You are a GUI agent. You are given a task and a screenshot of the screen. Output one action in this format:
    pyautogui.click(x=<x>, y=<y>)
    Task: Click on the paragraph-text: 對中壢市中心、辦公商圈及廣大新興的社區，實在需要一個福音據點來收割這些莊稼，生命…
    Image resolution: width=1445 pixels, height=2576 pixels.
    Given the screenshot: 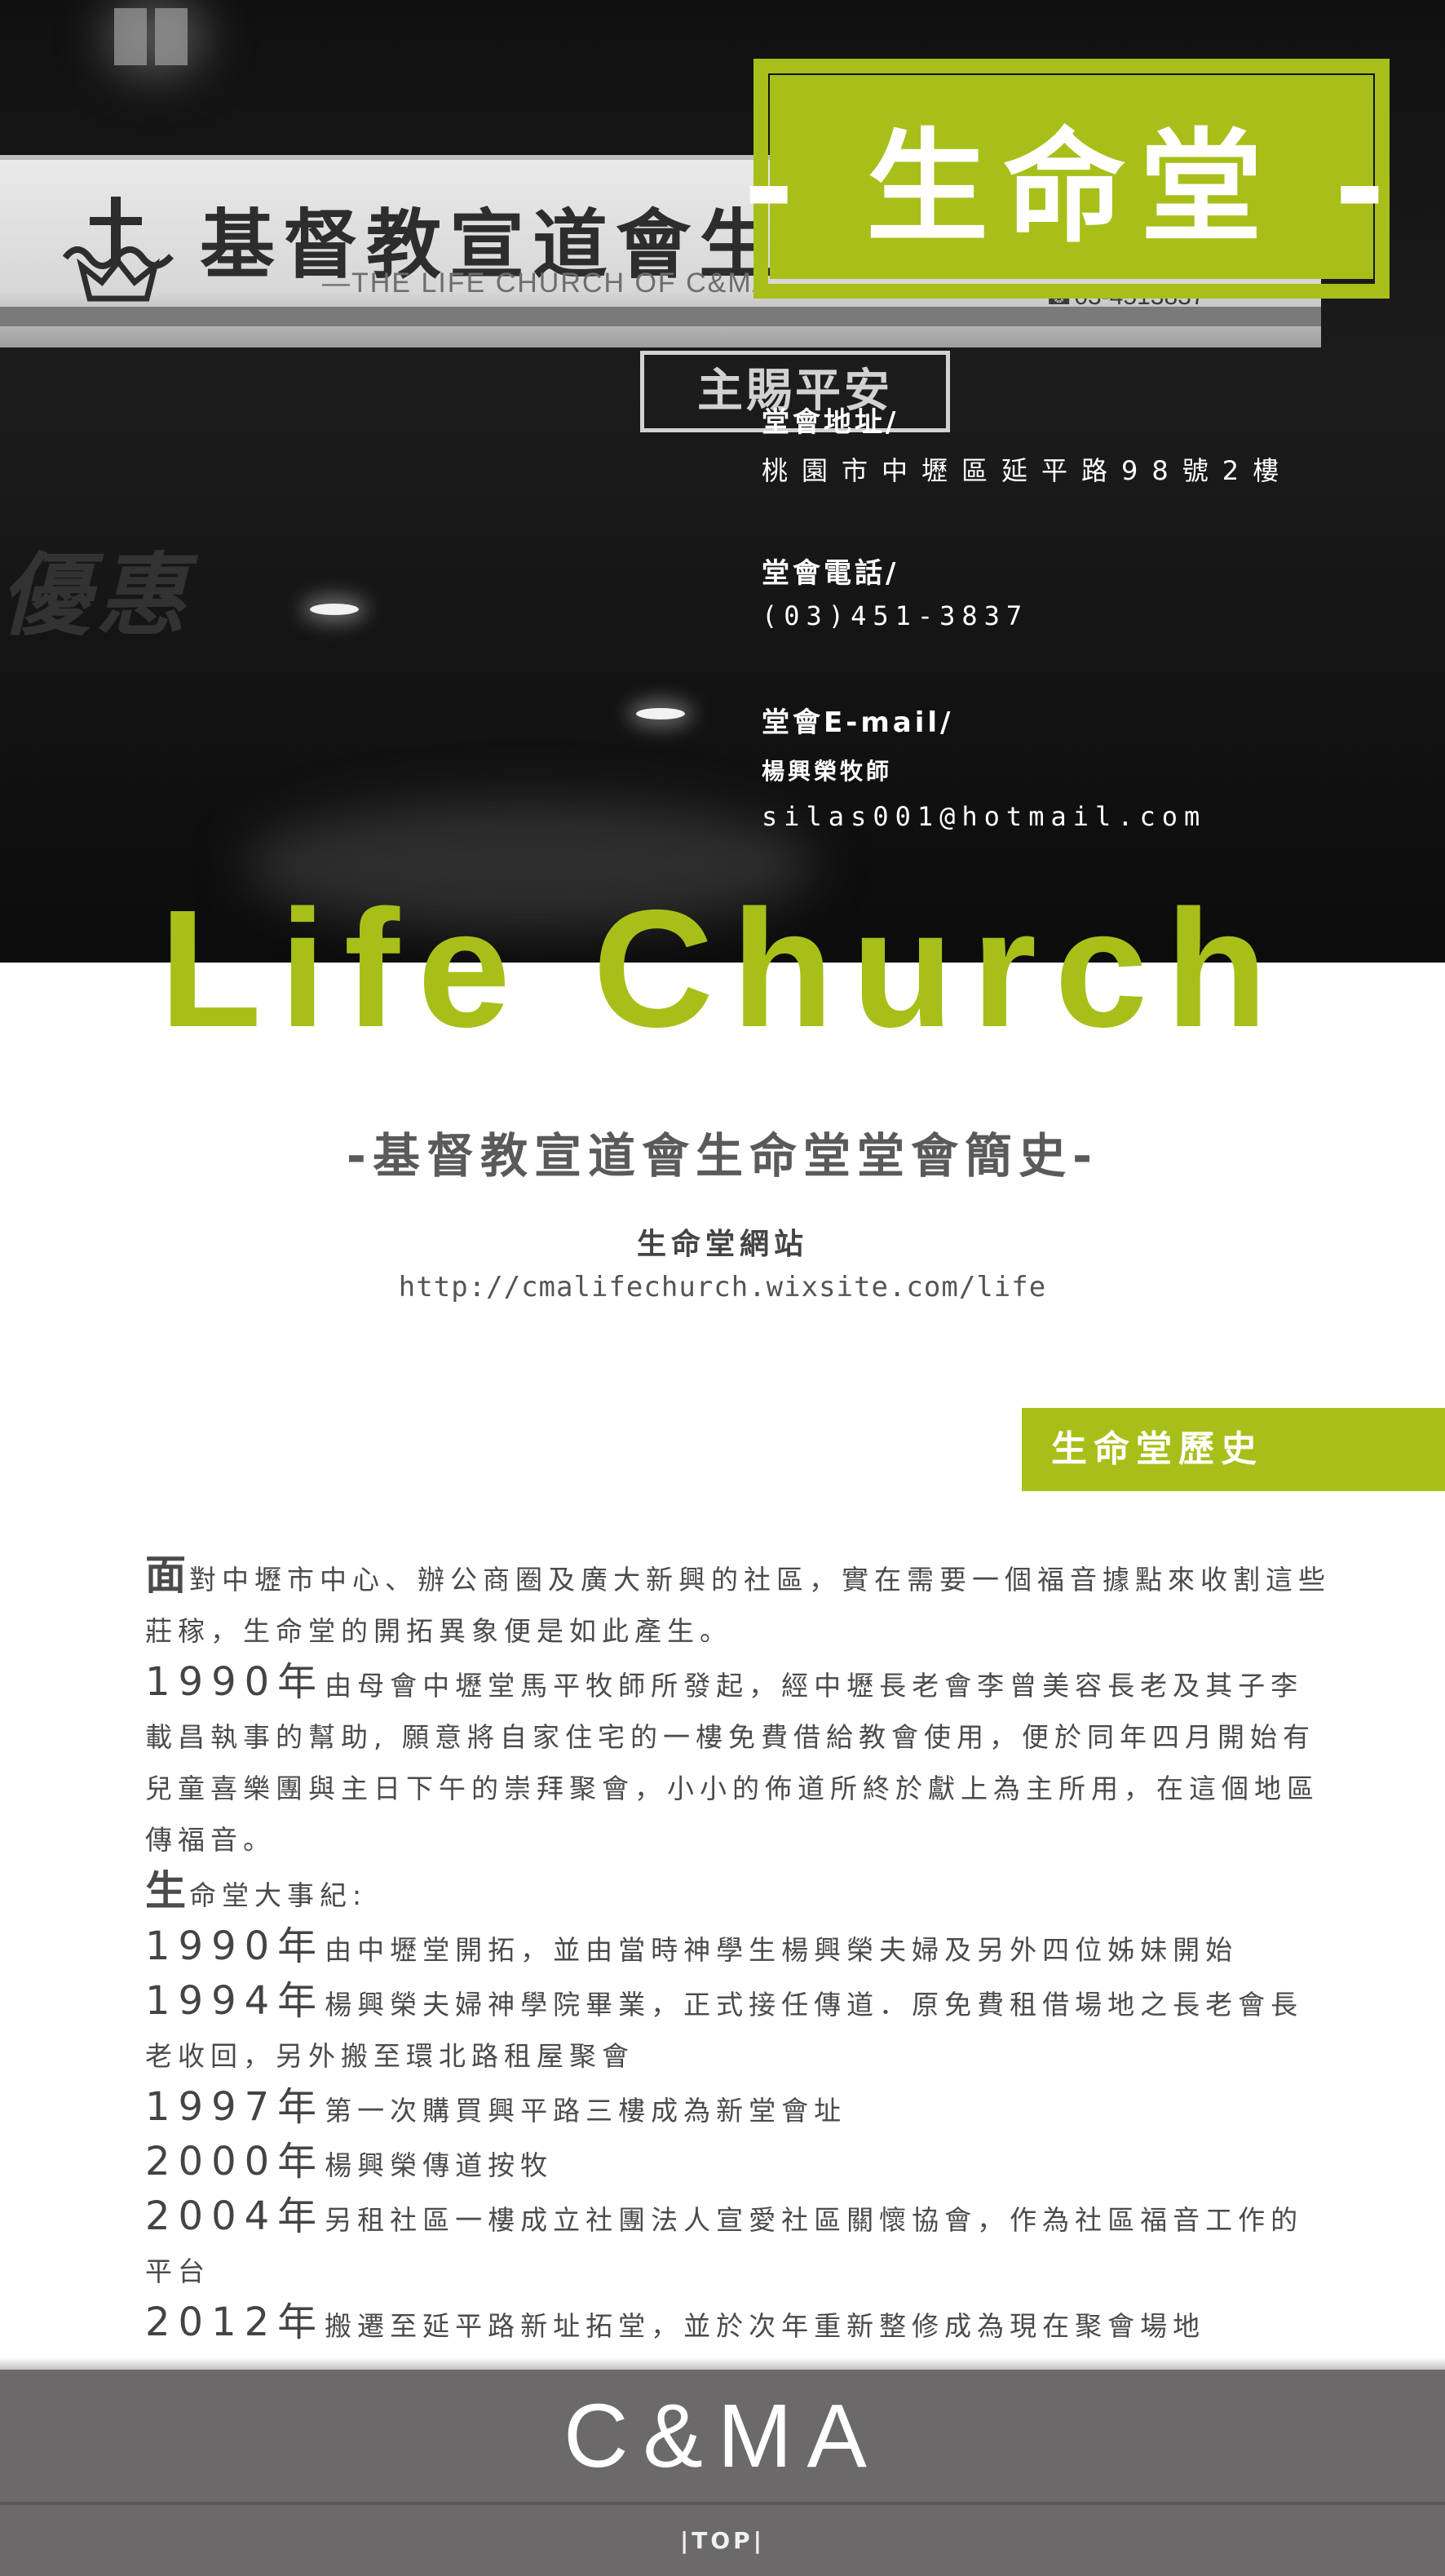 What is the action you would take?
    pyautogui.click(x=738, y=1605)
    